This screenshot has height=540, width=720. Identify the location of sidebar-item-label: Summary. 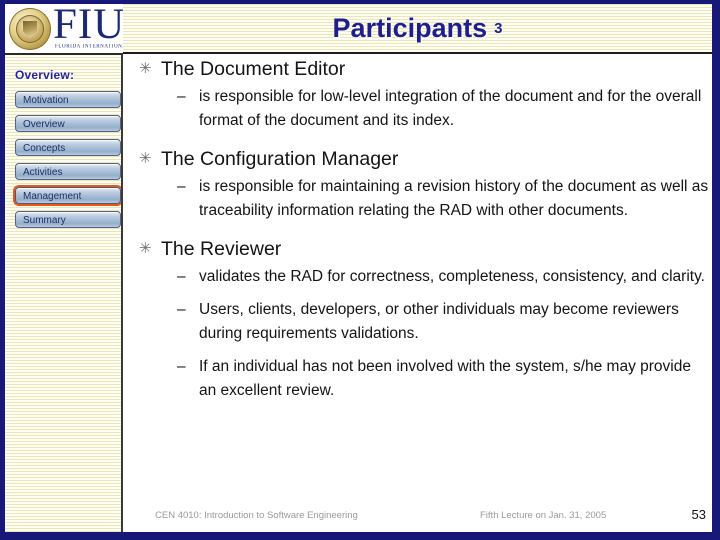
(44, 220).